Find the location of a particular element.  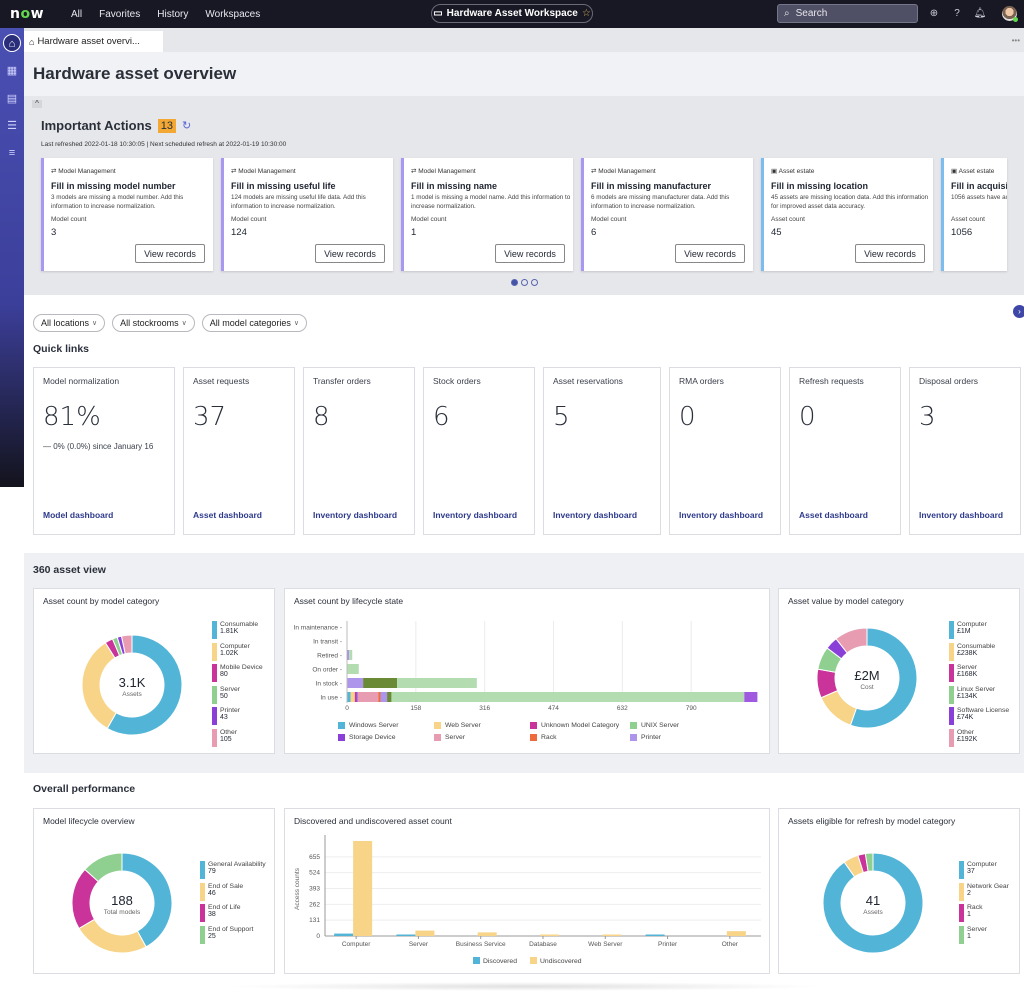

legend-item: Storage Device is located at coordinates (386, 737).